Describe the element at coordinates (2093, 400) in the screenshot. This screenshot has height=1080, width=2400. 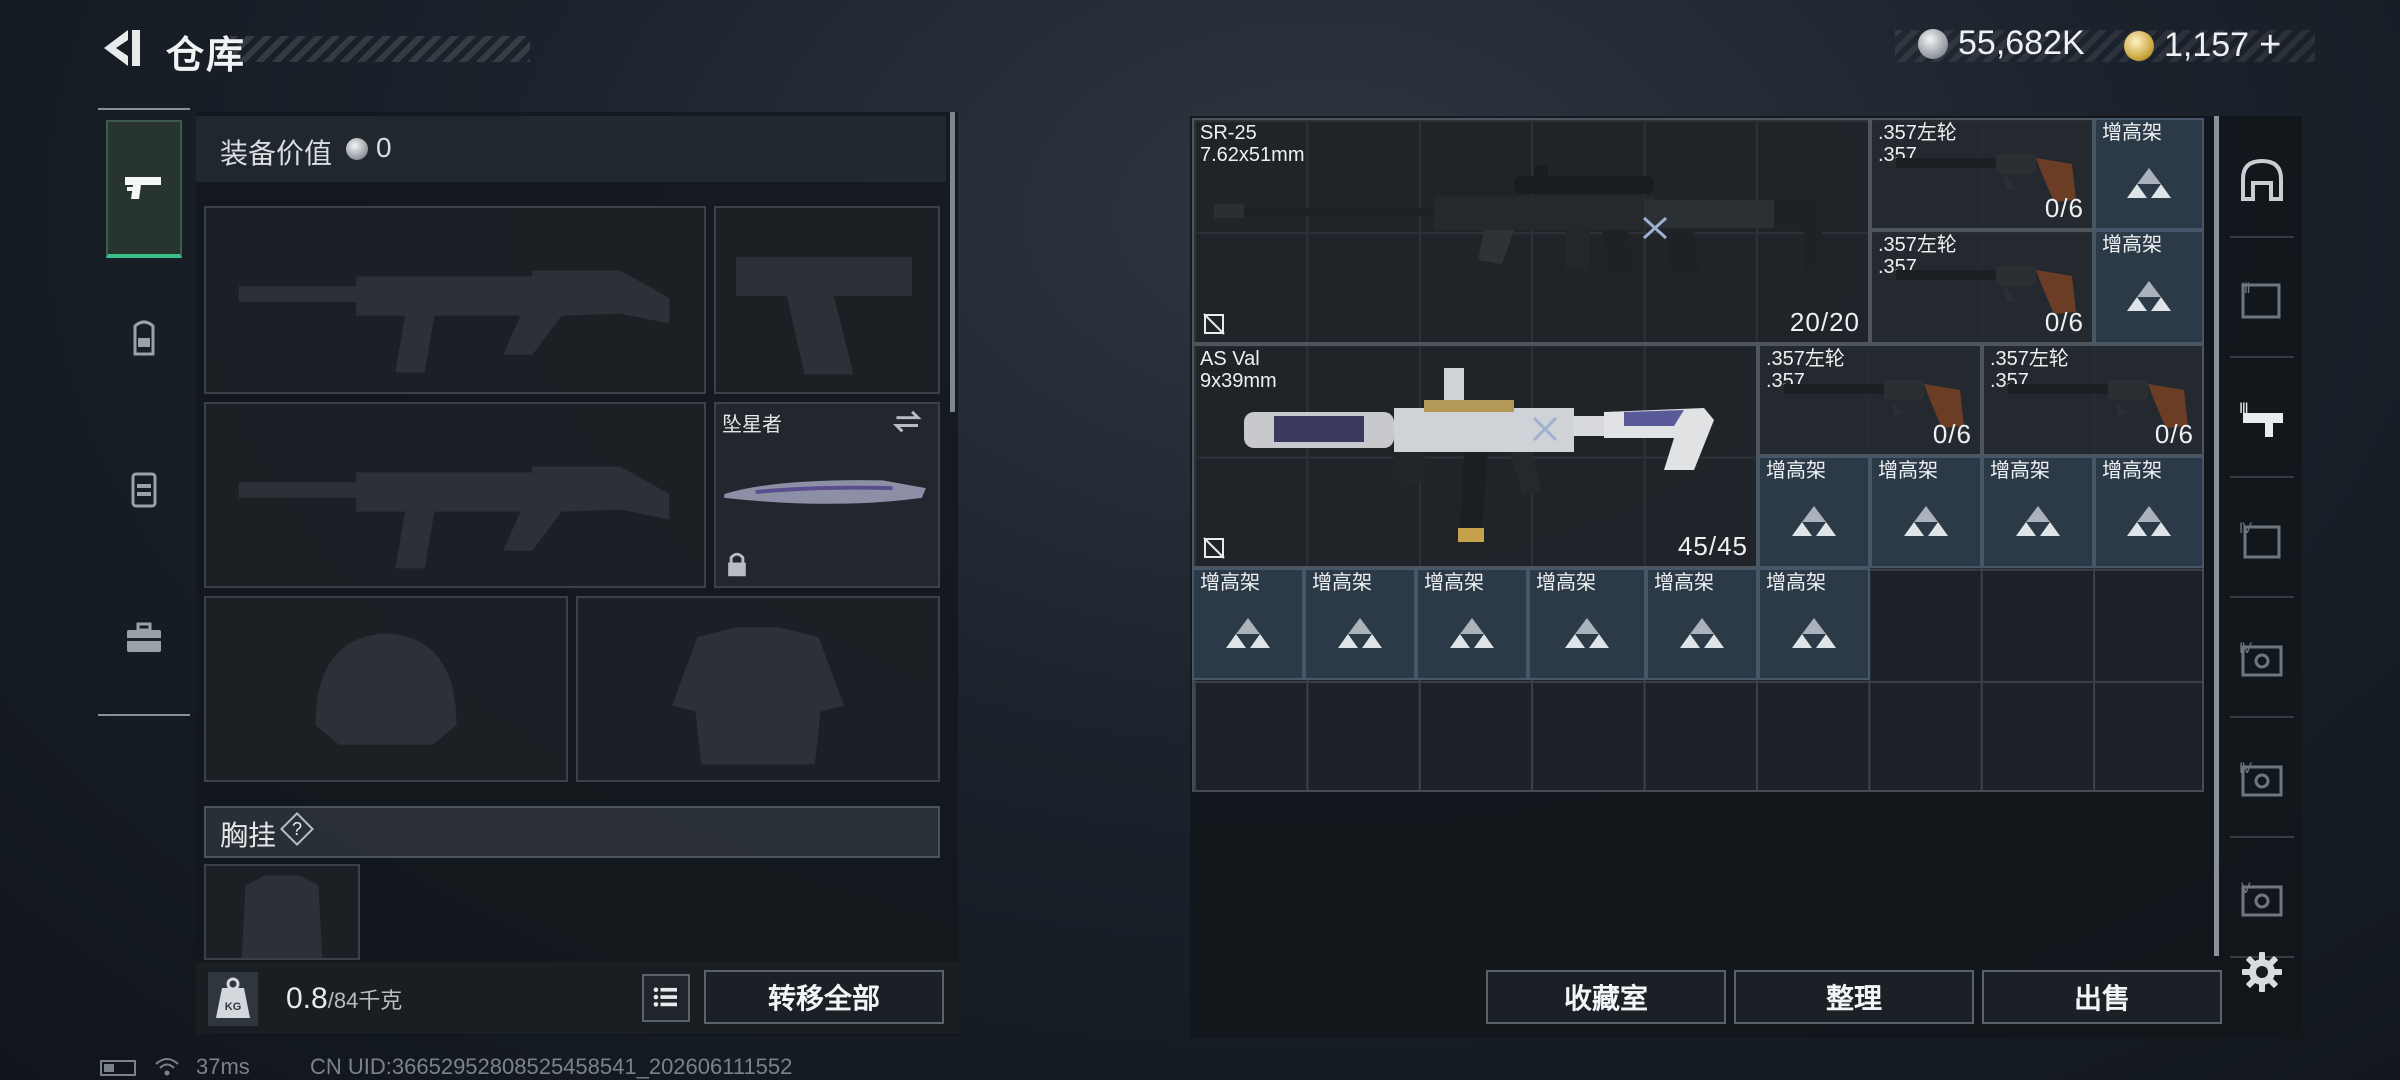
I see `storage-item-revolver-4: .357左轮 .357 0/6` at that location.